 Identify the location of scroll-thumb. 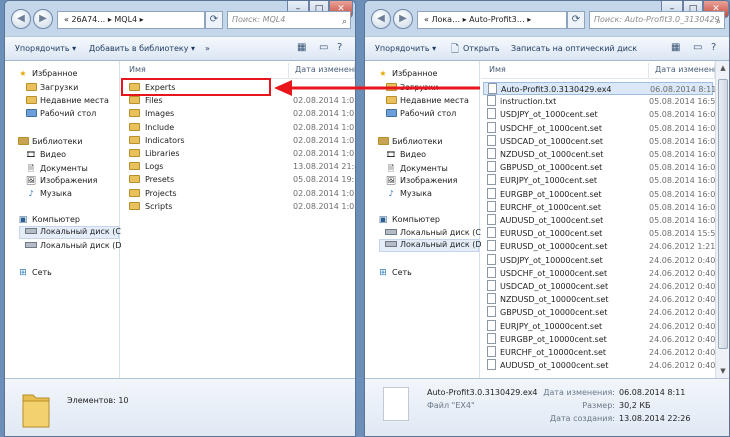
(723, 214).